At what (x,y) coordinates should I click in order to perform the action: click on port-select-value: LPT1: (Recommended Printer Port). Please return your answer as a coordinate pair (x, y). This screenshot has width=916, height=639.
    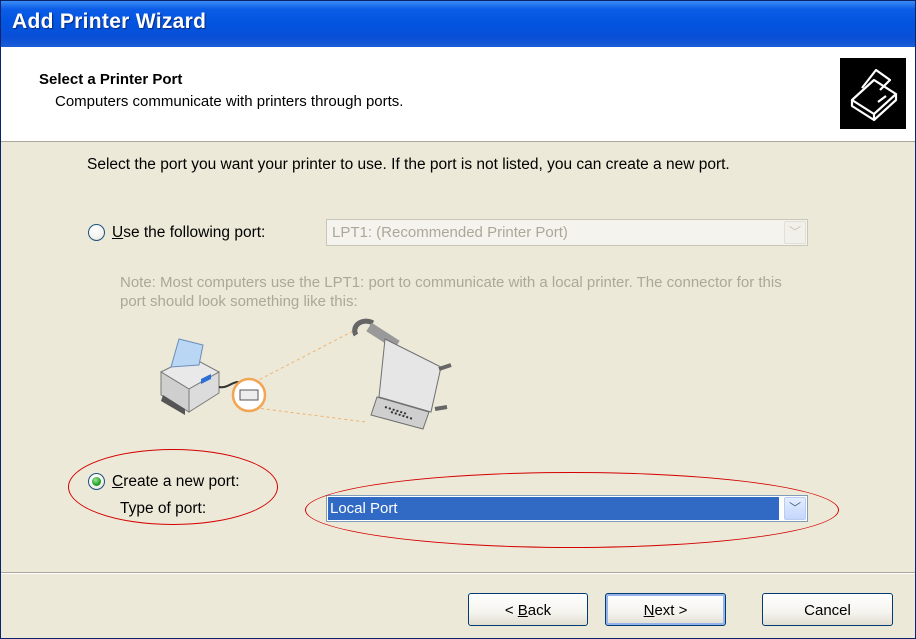
    Looking at the image, I should click on (450, 232).